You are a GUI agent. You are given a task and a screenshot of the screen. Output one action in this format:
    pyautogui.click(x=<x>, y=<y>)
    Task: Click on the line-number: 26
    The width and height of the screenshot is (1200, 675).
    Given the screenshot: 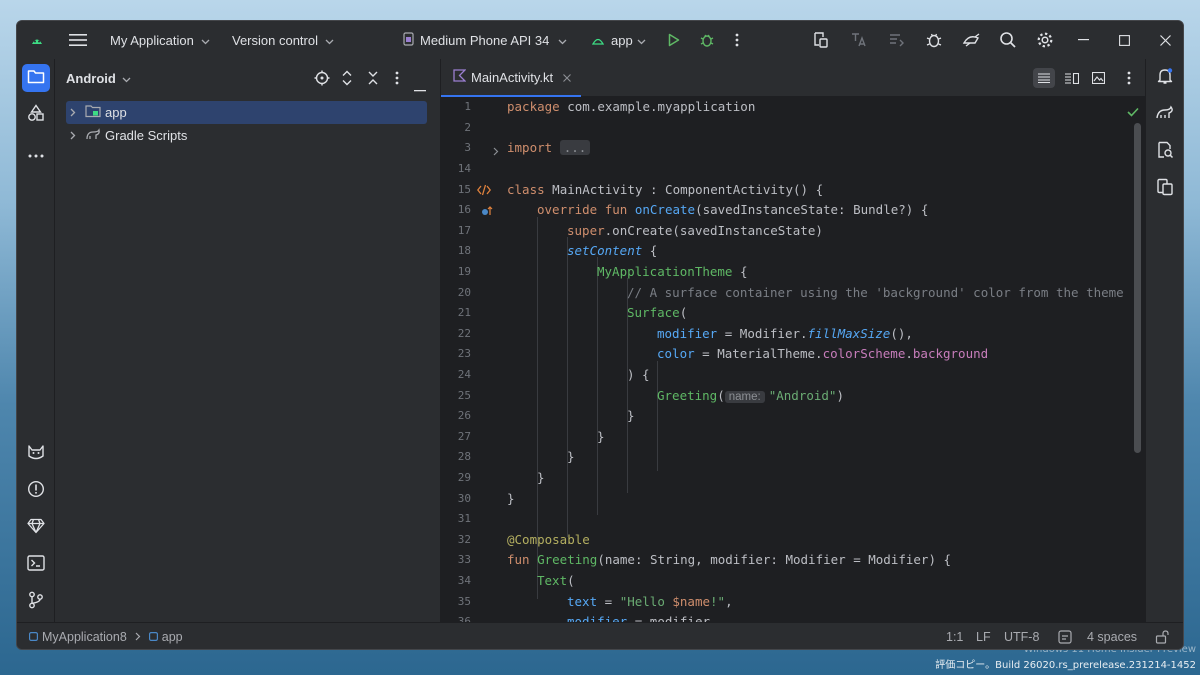 What is the action you would take?
    pyautogui.click(x=464, y=415)
    